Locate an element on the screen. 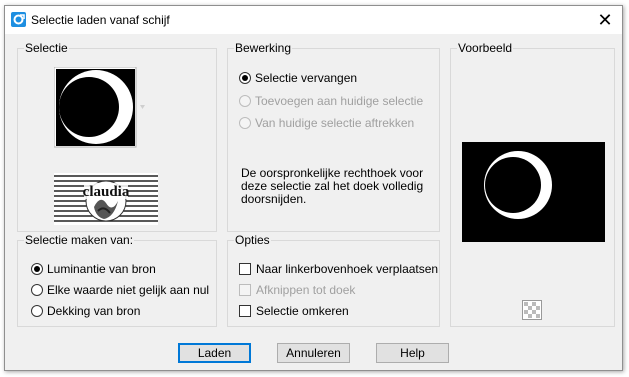 The height and width of the screenshot is (377, 629). radio-add-to-selection: Toevoegen aan huidige selectie is located at coordinates (331, 101).